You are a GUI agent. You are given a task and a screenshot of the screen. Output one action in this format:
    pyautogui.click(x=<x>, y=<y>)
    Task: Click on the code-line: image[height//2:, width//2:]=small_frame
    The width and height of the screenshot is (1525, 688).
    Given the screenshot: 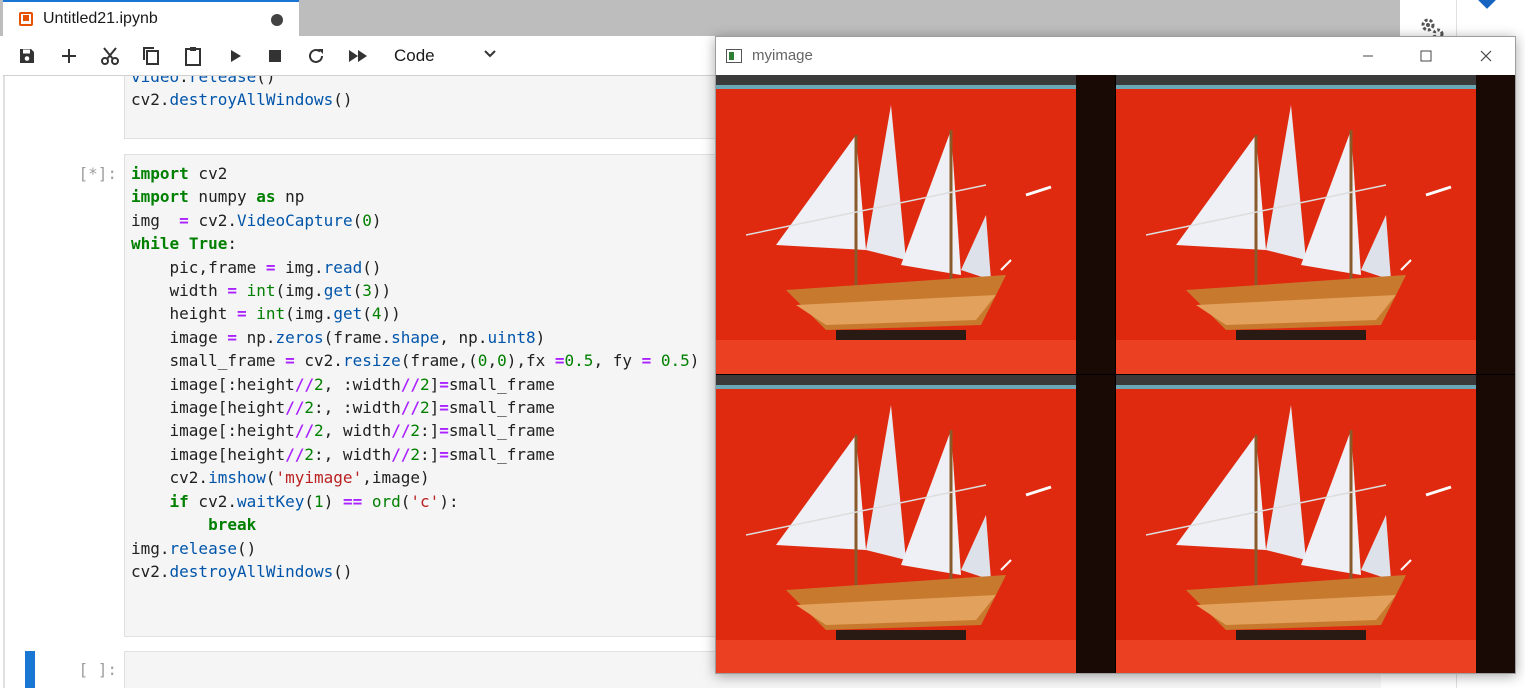 What is the action you would take?
    pyautogui.click(x=343, y=454)
    